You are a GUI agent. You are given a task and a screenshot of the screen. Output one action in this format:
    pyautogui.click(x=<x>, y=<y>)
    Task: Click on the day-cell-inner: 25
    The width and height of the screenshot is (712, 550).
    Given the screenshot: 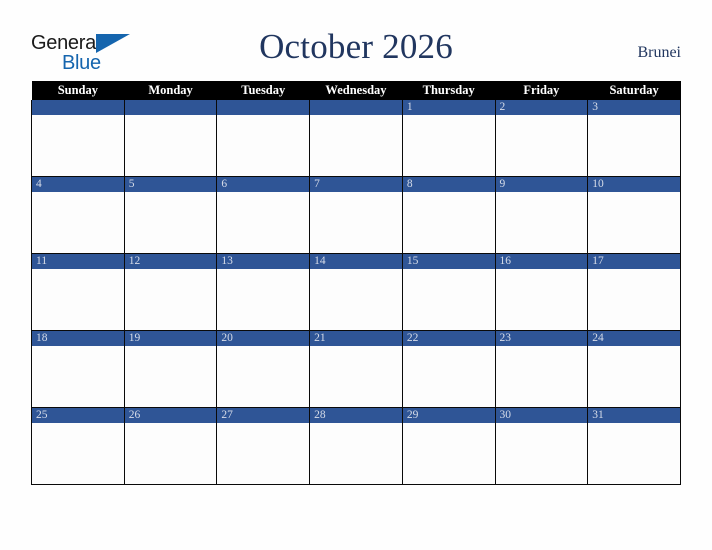 What is the action you would take?
    pyautogui.click(x=78, y=446)
    